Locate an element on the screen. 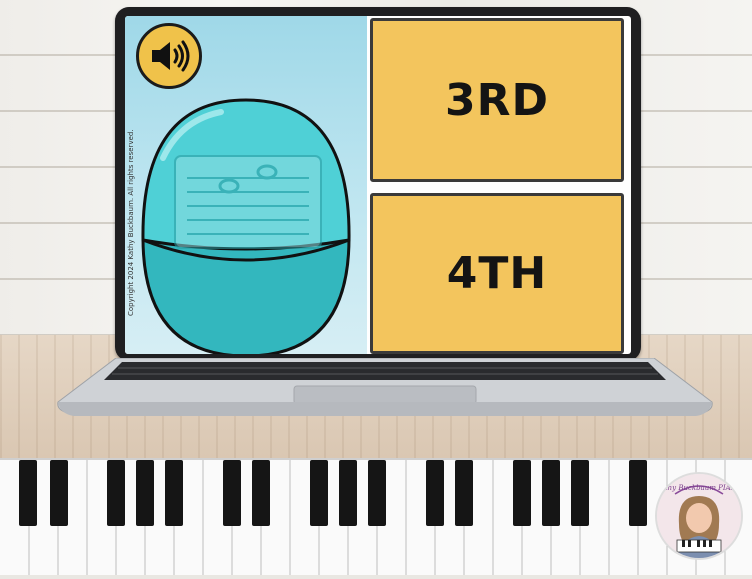 This screenshot has height=579, width=752. answer-button-3rd: 3RD is located at coordinates (497, 100).